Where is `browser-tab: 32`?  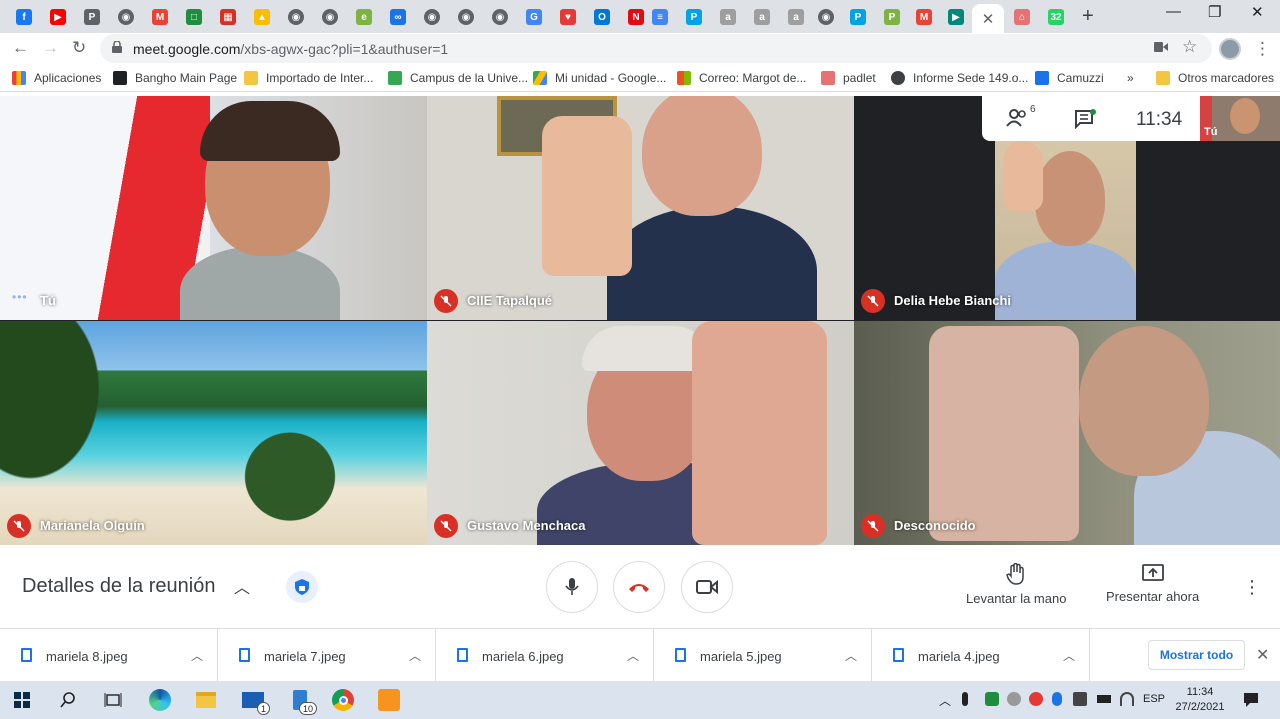
browser-tab: 32 is located at coordinates (1056, 17).